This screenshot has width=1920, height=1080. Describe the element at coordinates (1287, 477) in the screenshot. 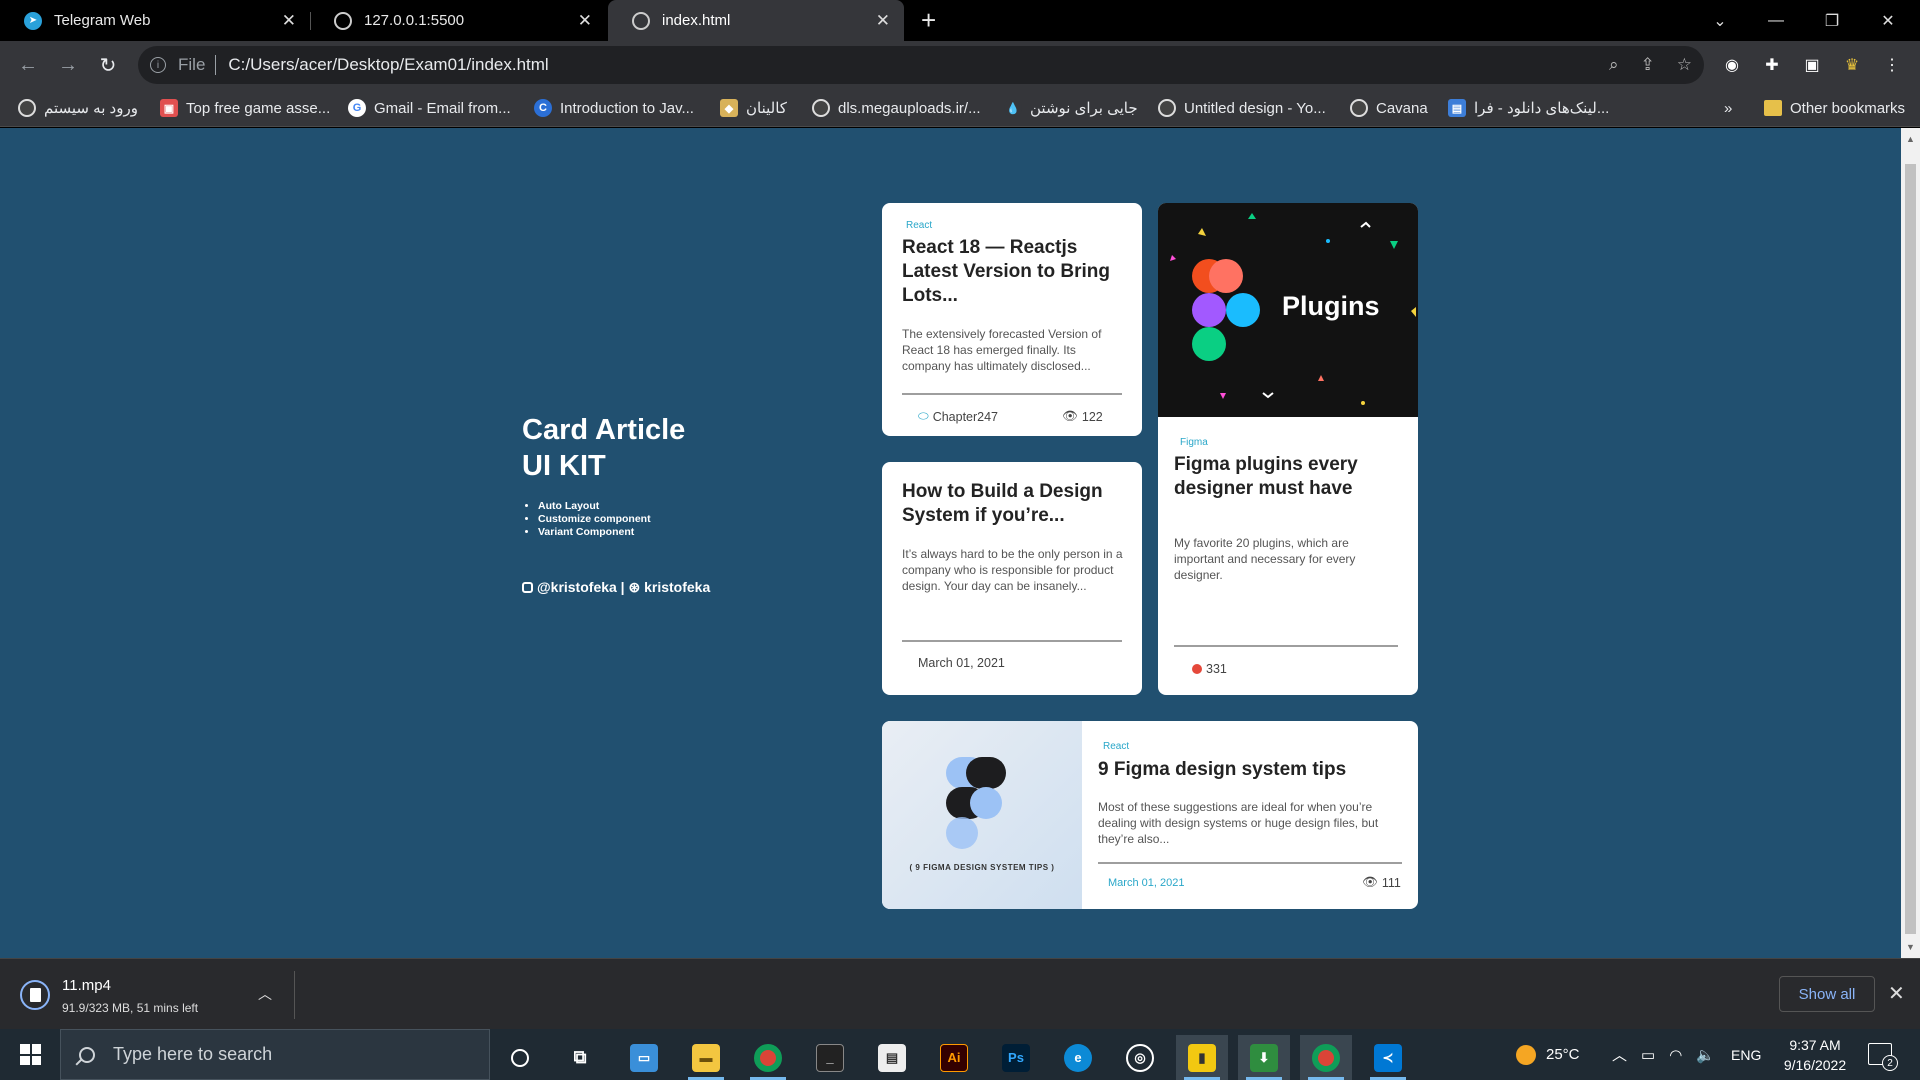

I see `card-title: Figma plugins every designer must have` at that location.